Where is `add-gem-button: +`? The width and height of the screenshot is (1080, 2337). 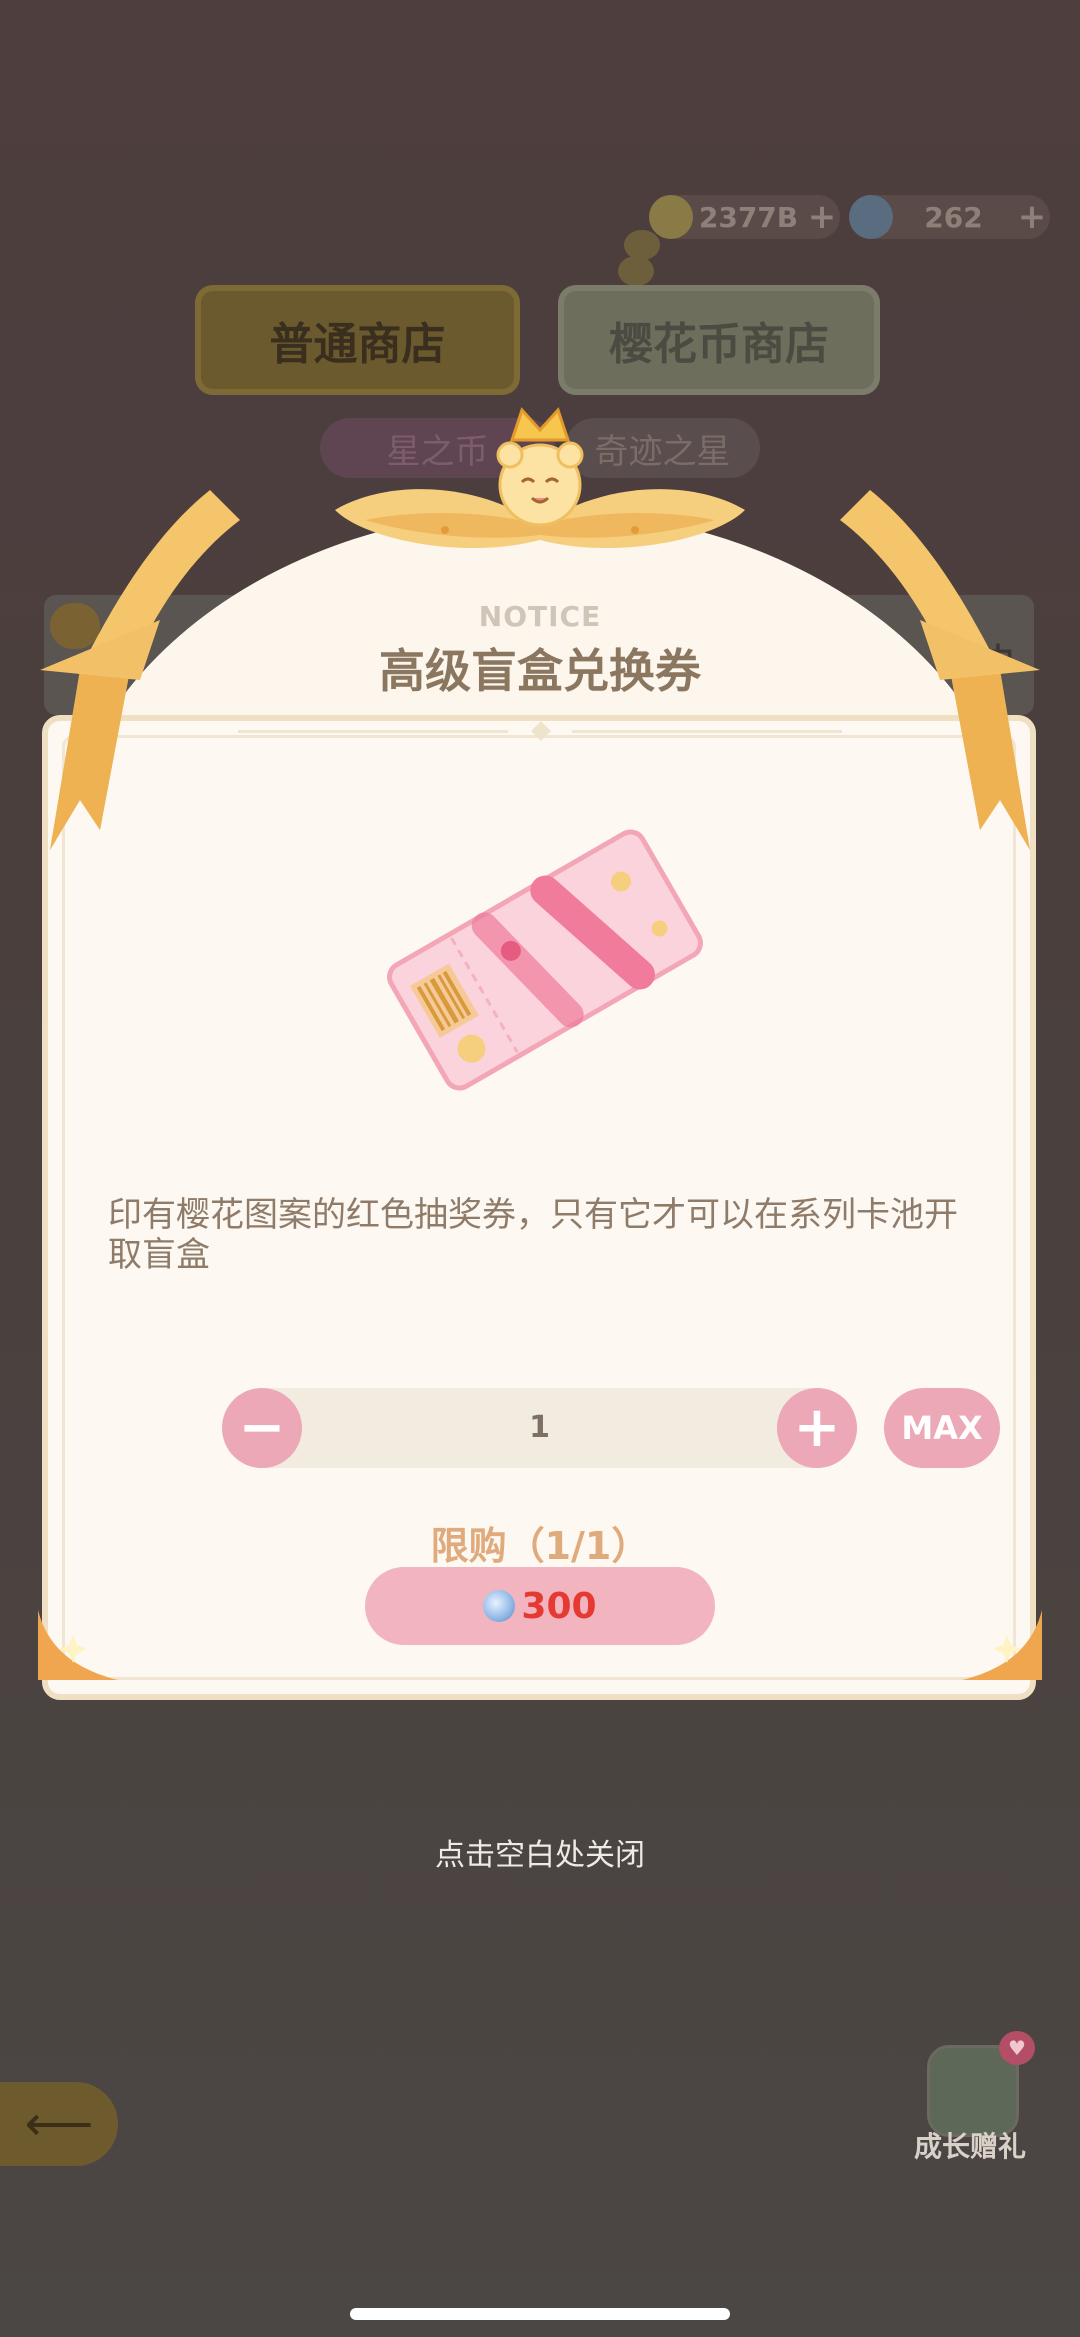
add-gem-button: + is located at coordinates (1032, 217).